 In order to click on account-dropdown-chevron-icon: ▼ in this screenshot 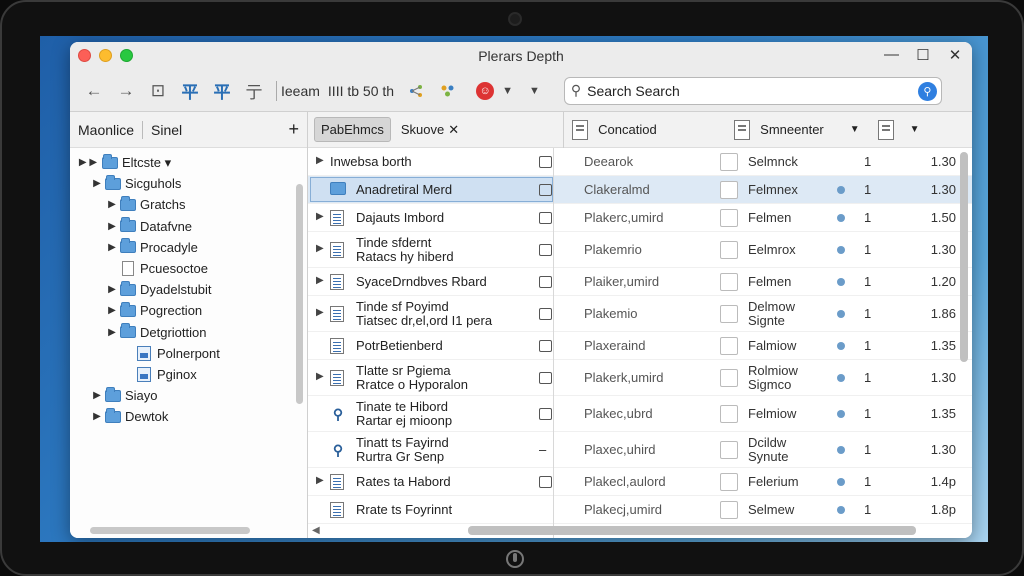, I will do `click(507, 91)`.